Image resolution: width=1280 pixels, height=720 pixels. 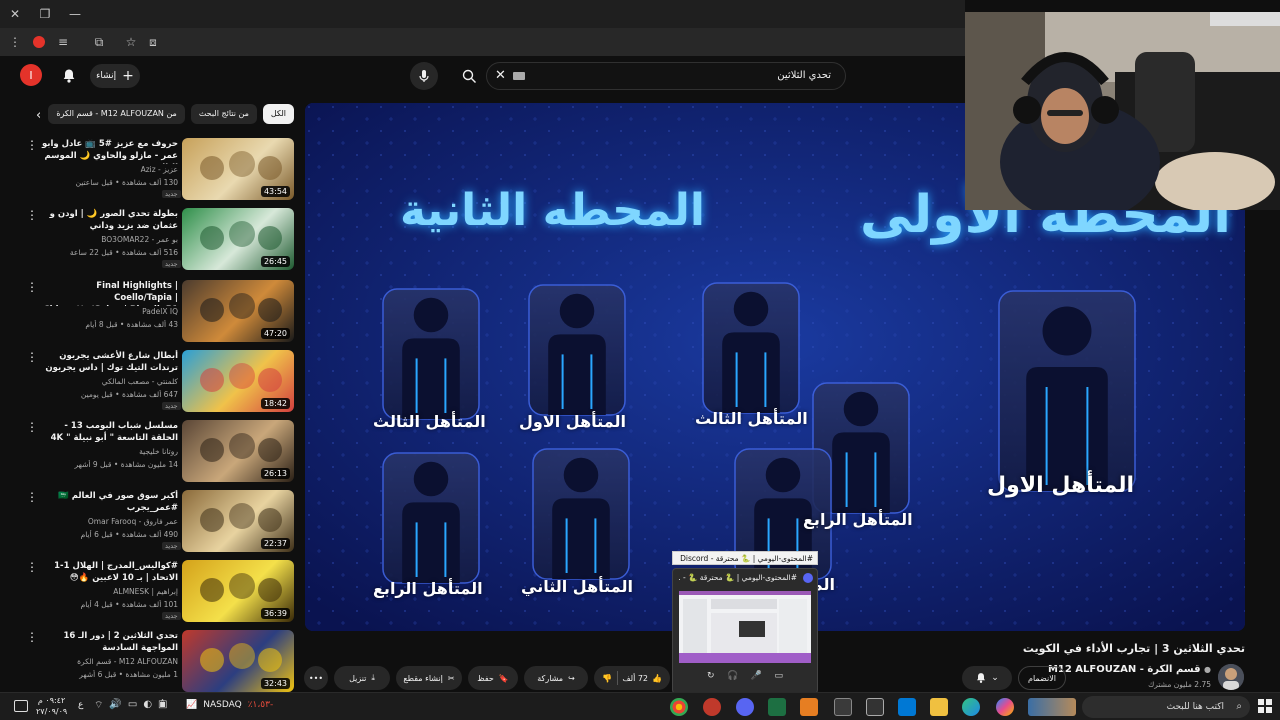 I want to click on video-channel: روتانا خليجية, so click(x=109, y=451).